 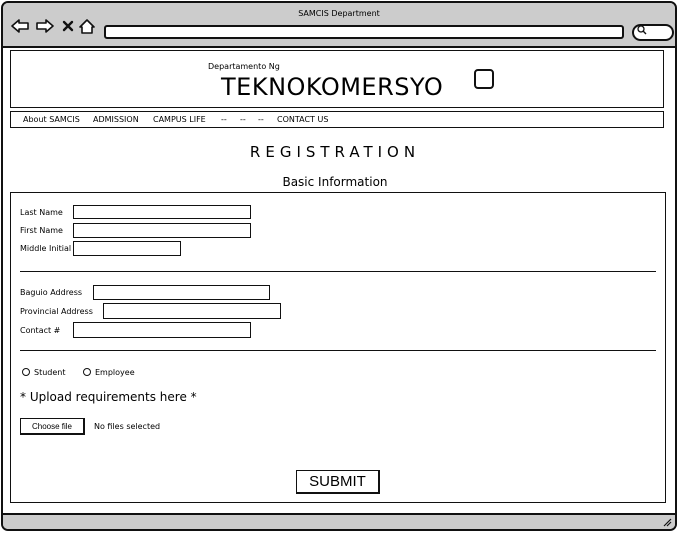 I want to click on middle-initial-label: Middle Initial, so click(x=46, y=248).